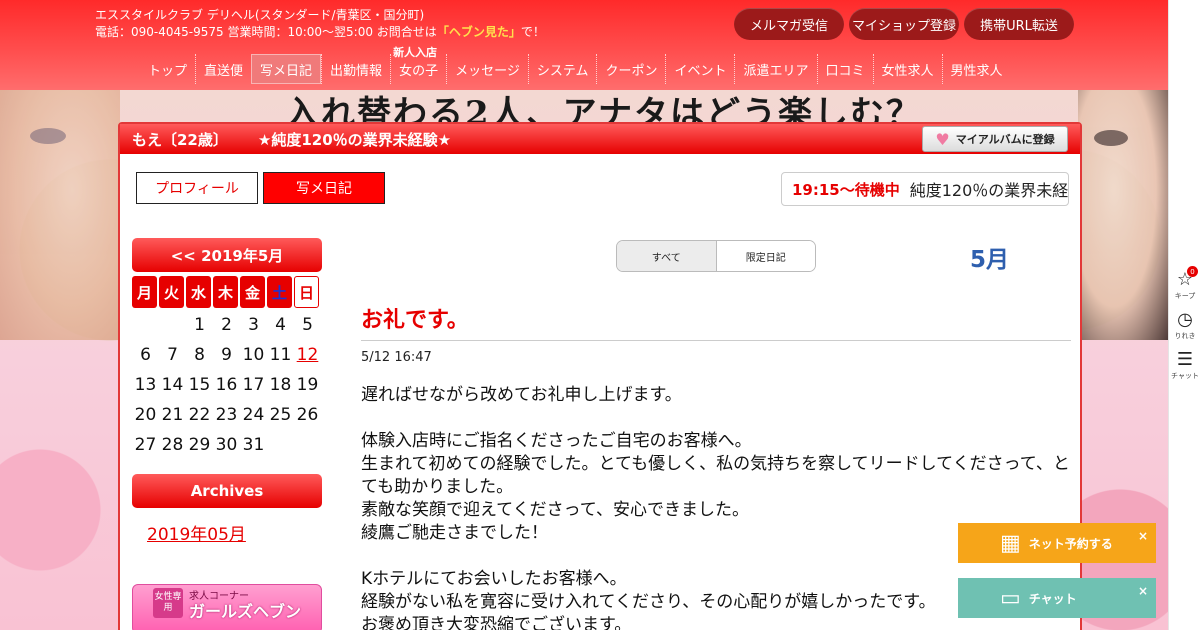 This screenshot has height=630, width=1200. What do you see at coordinates (1019, 24) in the screenshot?
I see `mobile-url-button: 携帯URL転送` at bounding box center [1019, 24].